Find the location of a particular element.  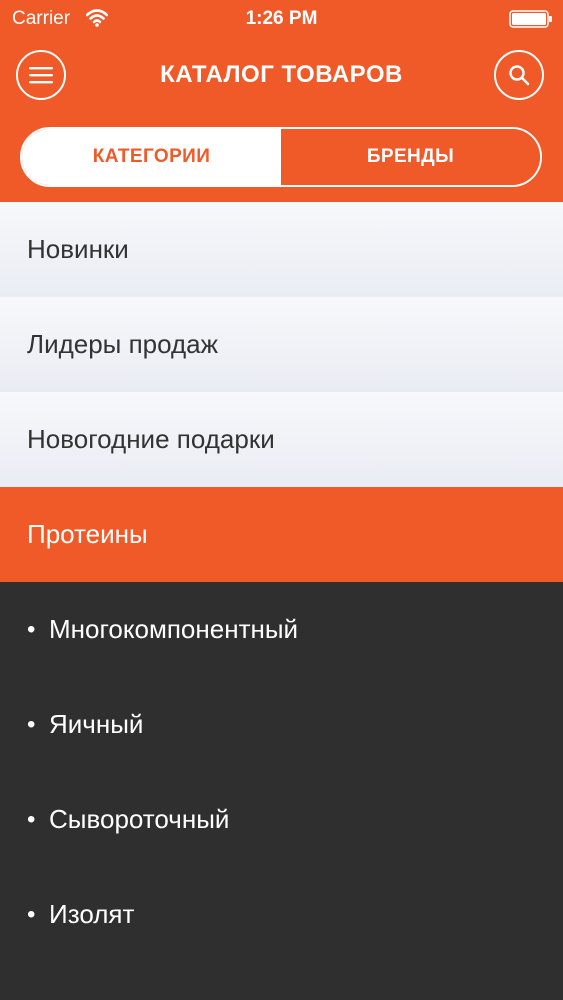

status-bar: Carrier 1:26 PM is located at coordinates (281, 19).